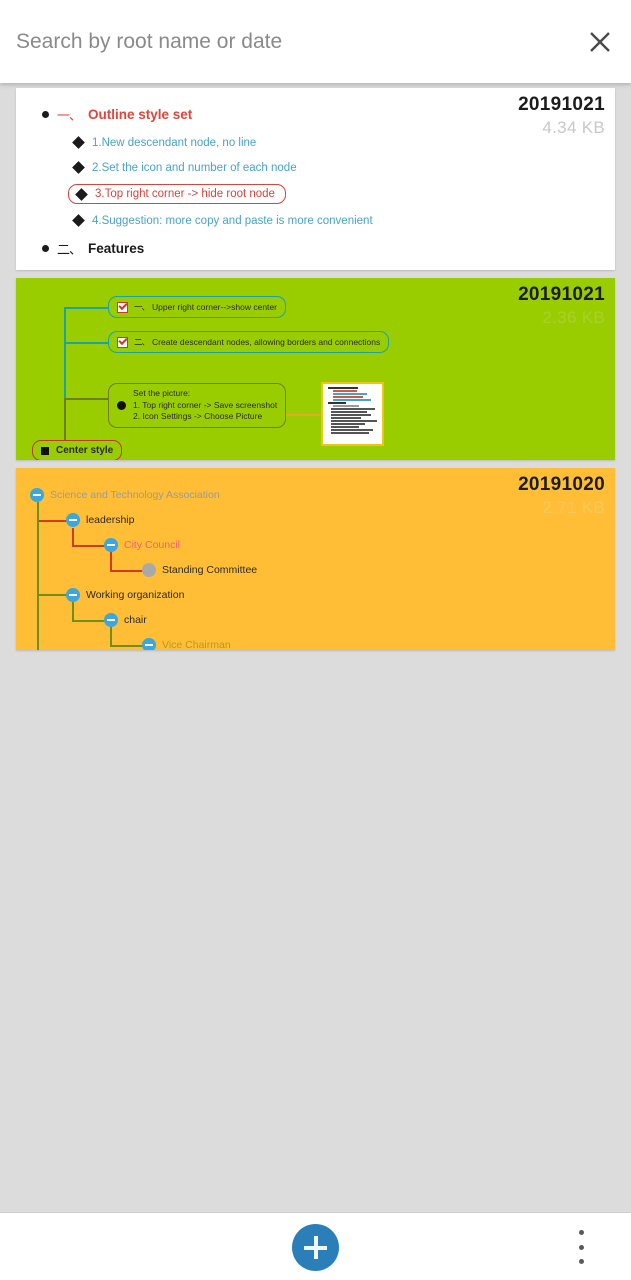 The height and width of the screenshot is (1280, 631). Describe the element at coordinates (69, 115) in the screenshot. I see `outline-numeral: 一、` at that location.